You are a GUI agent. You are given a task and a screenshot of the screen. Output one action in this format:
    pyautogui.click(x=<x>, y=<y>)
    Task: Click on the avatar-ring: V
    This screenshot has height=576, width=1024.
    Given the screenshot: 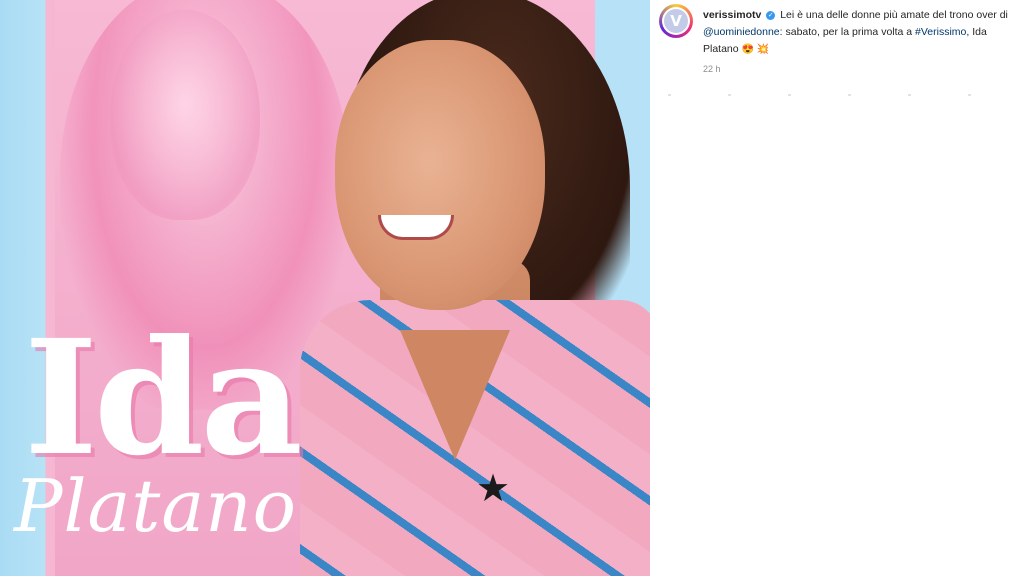 What is the action you would take?
    pyautogui.click(x=676, y=21)
    